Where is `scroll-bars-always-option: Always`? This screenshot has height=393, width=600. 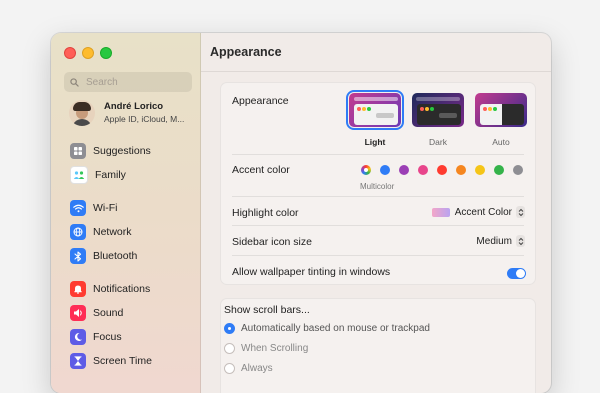
scroll-bars-always-option: Always is located at coordinates (248, 368).